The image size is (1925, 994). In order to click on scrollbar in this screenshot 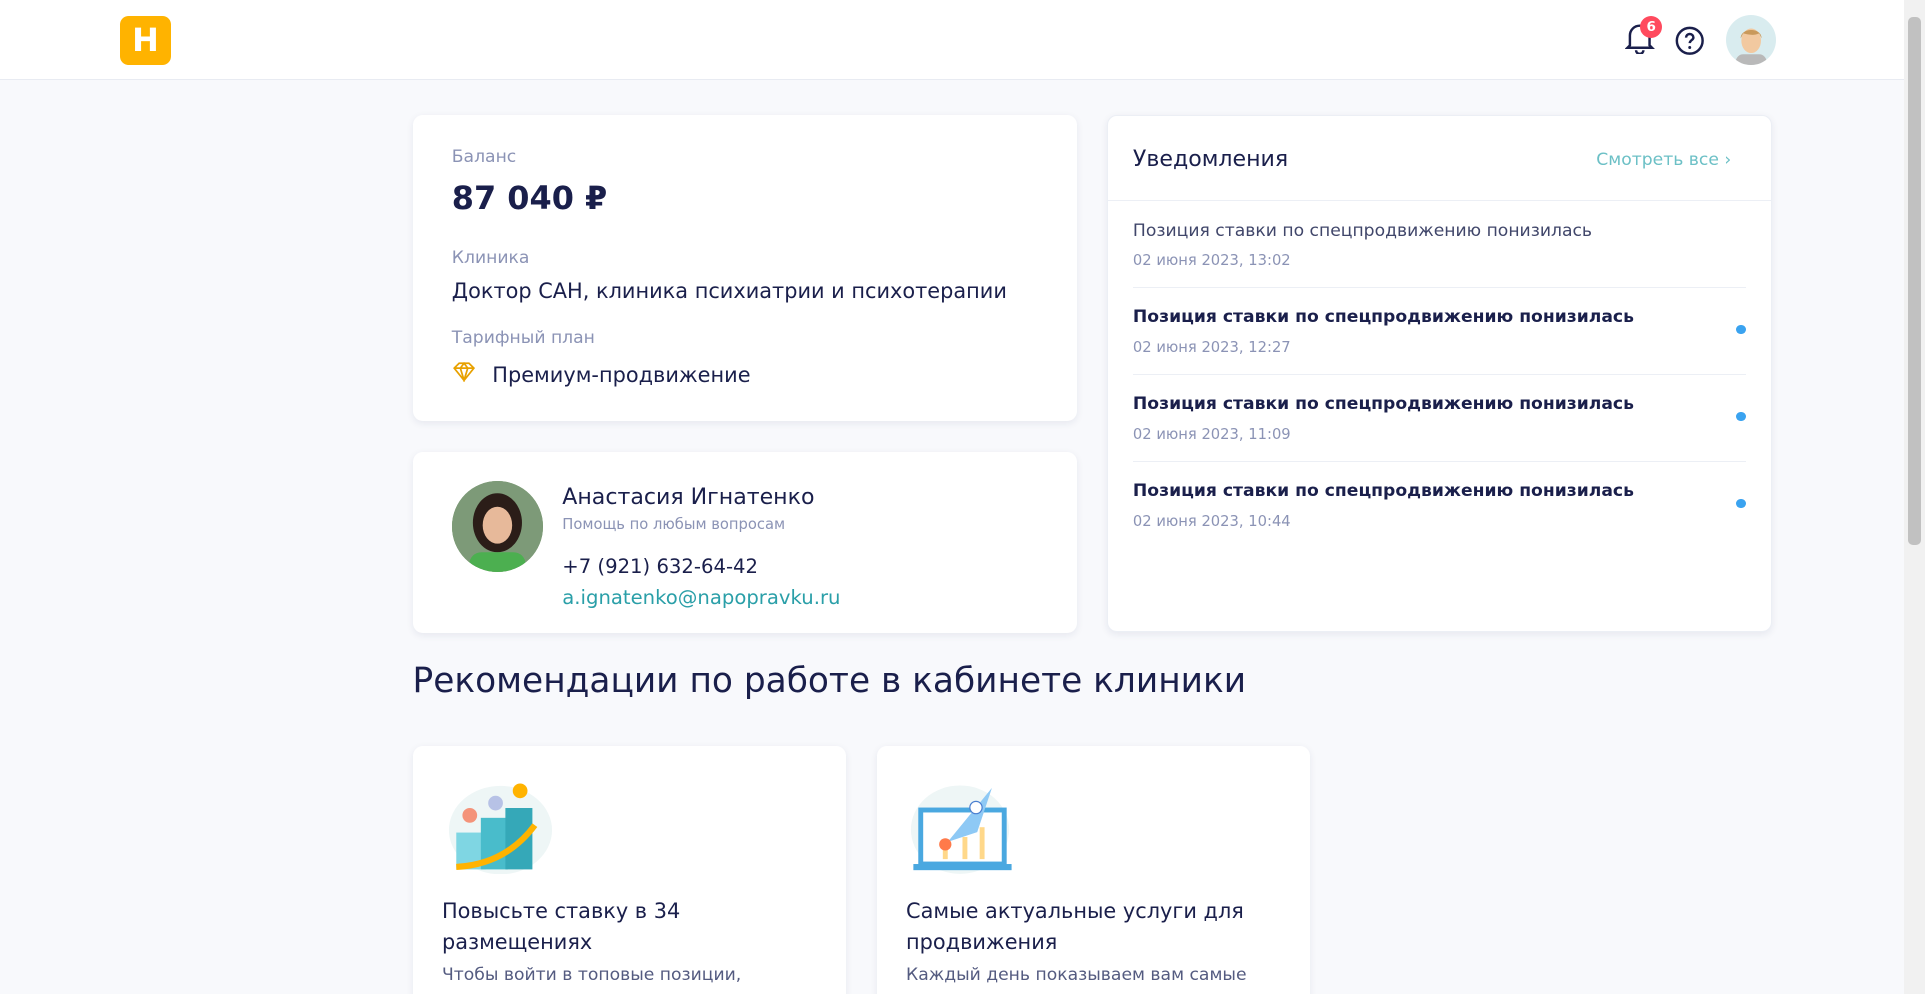, I will do `click(1914, 497)`.